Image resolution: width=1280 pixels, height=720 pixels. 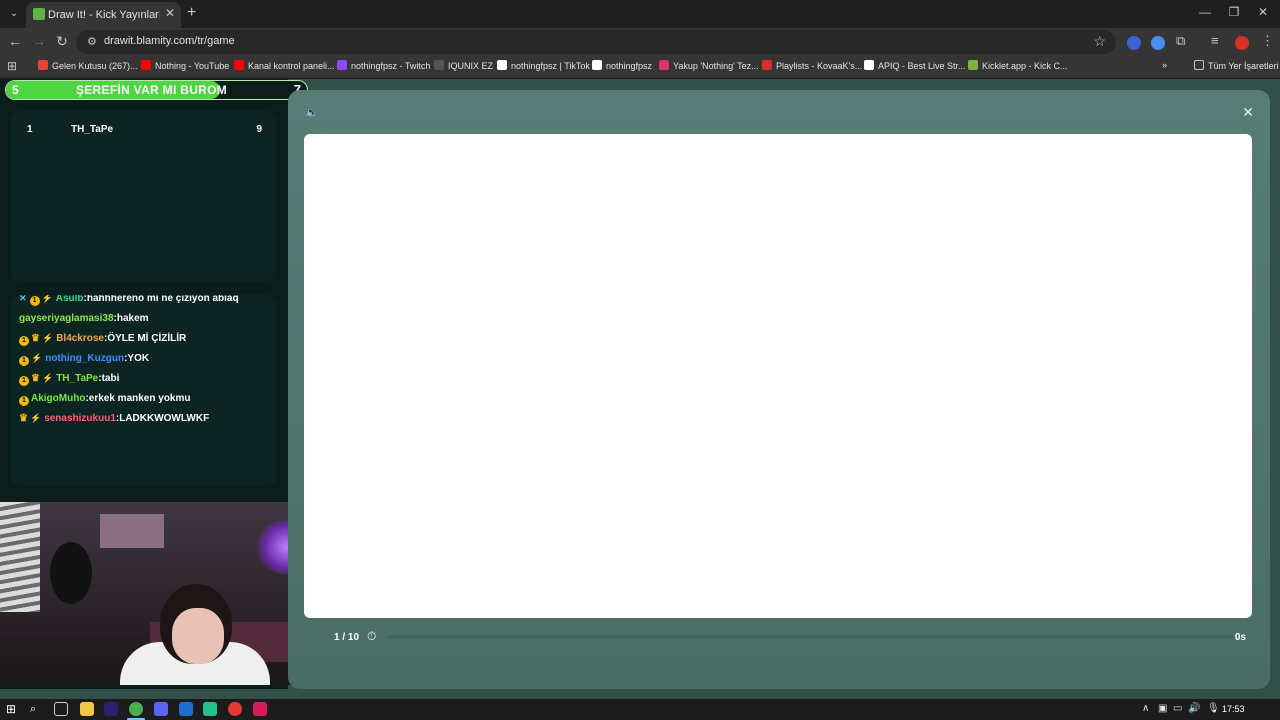 What do you see at coordinates (129, 302) in the screenshot?
I see `chat-message: ✕ 1 ⚡ Asulb:hahhhereno mi ne çiziyon abiaq` at bounding box center [129, 302].